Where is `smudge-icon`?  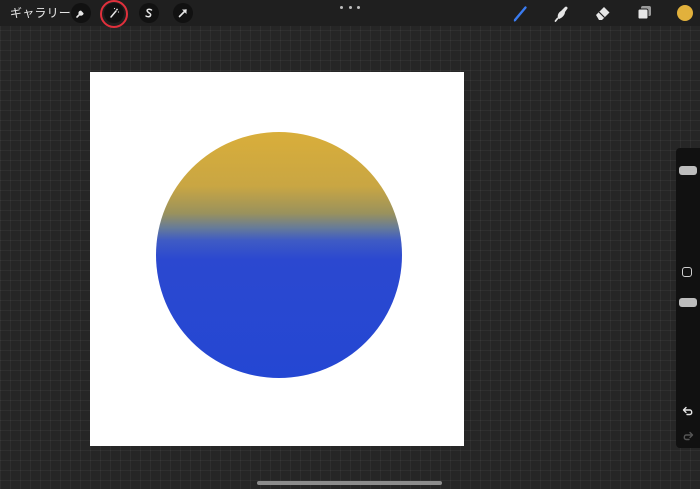
smudge-icon is located at coordinates (561, 14).